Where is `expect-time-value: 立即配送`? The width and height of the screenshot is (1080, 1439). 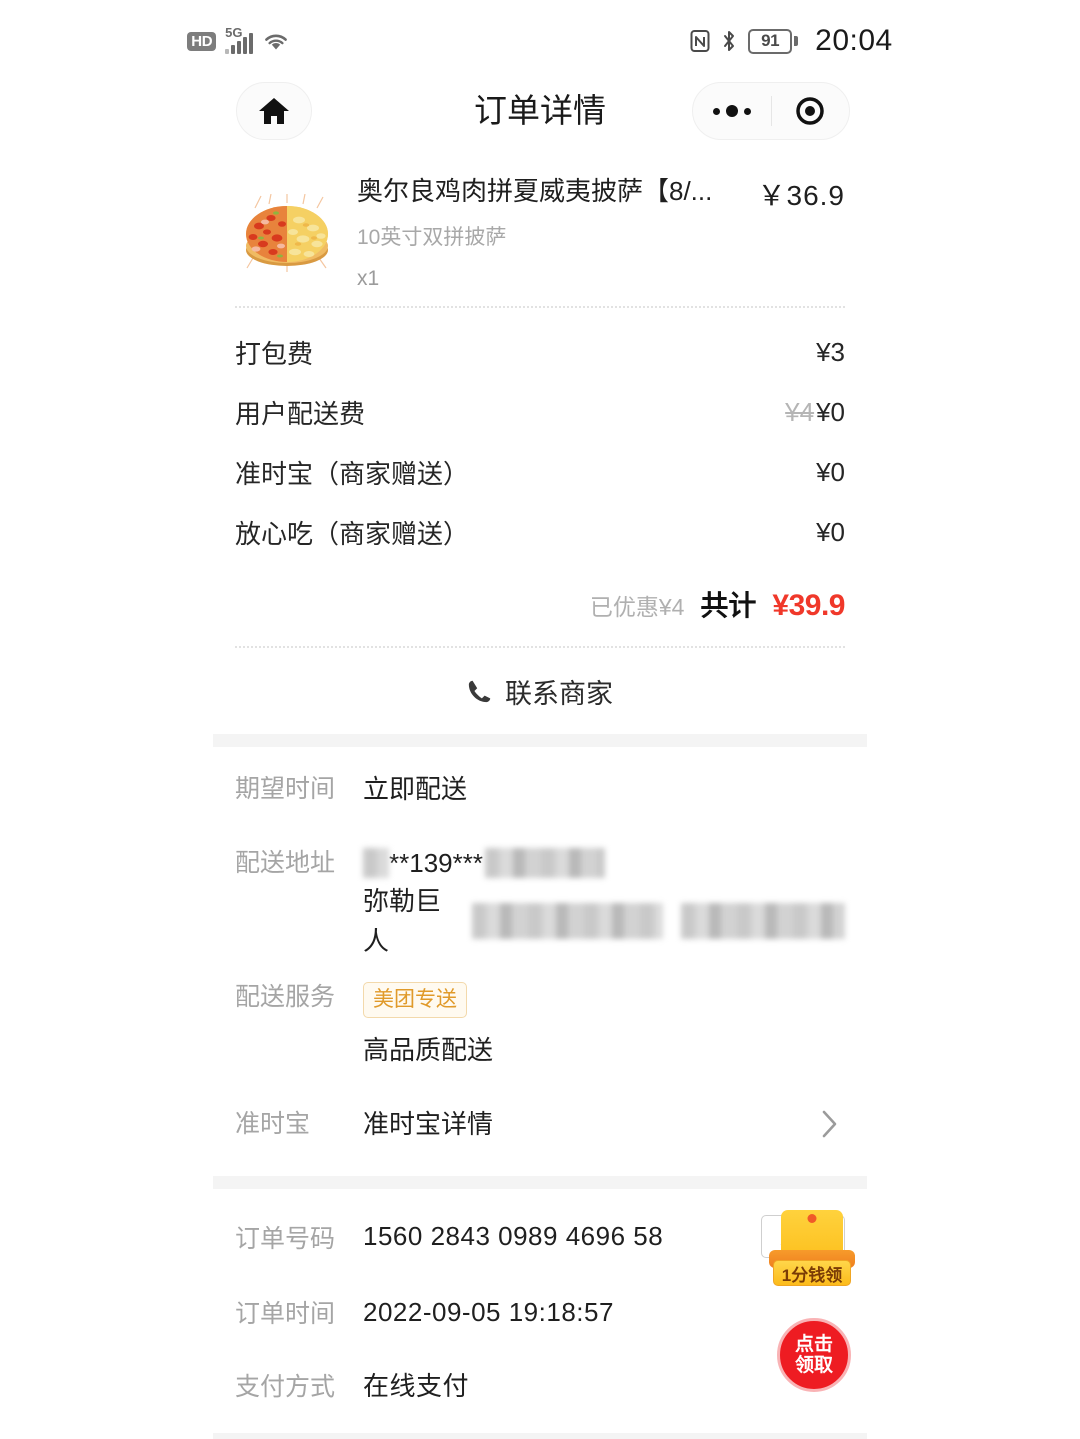 expect-time-value: 立即配送 is located at coordinates (415, 789).